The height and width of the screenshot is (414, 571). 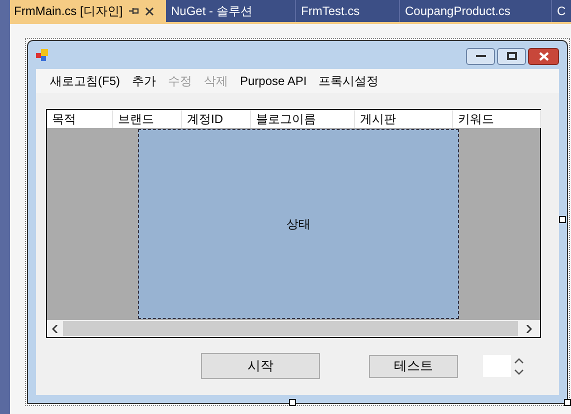 I want to click on minimize-icon, so click(x=481, y=56).